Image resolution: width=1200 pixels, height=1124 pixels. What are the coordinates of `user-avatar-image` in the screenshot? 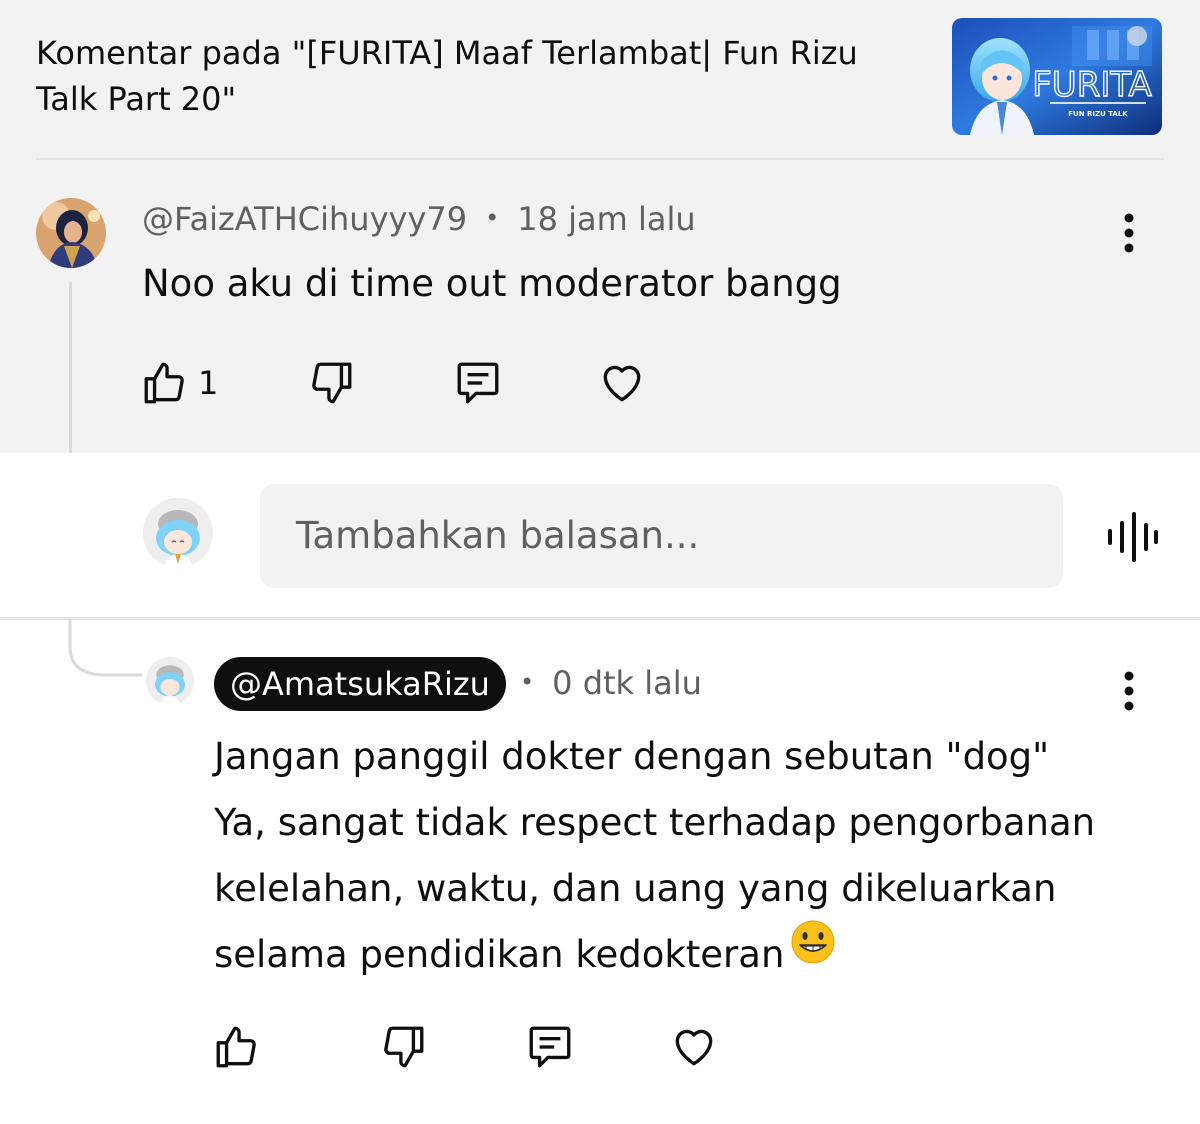 It's located at (71, 233).